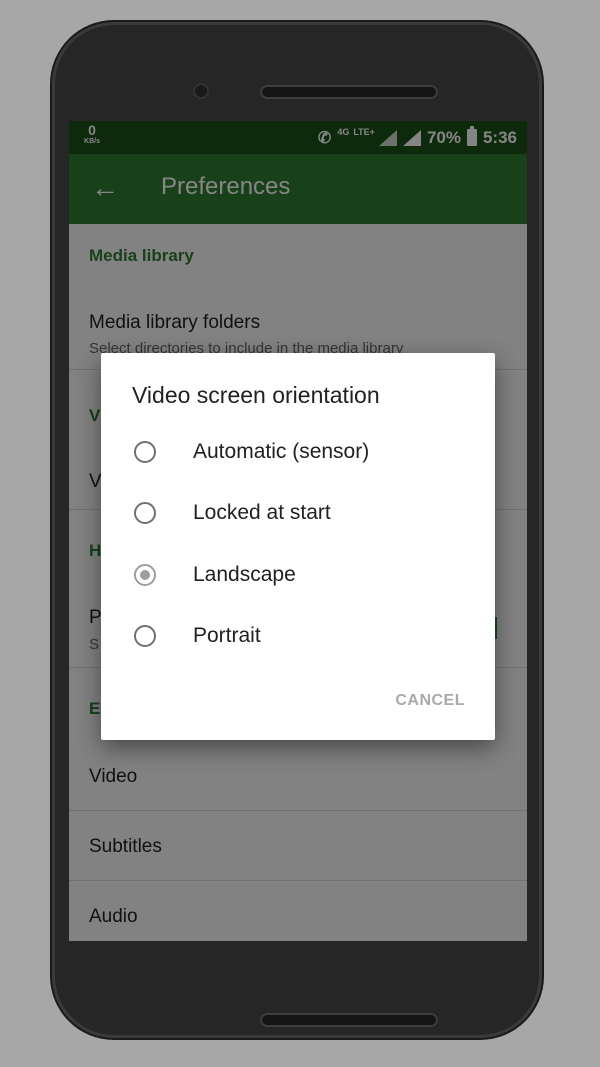 The height and width of the screenshot is (1067, 600). What do you see at coordinates (244, 574) in the screenshot?
I see `option-label: Landscape` at bounding box center [244, 574].